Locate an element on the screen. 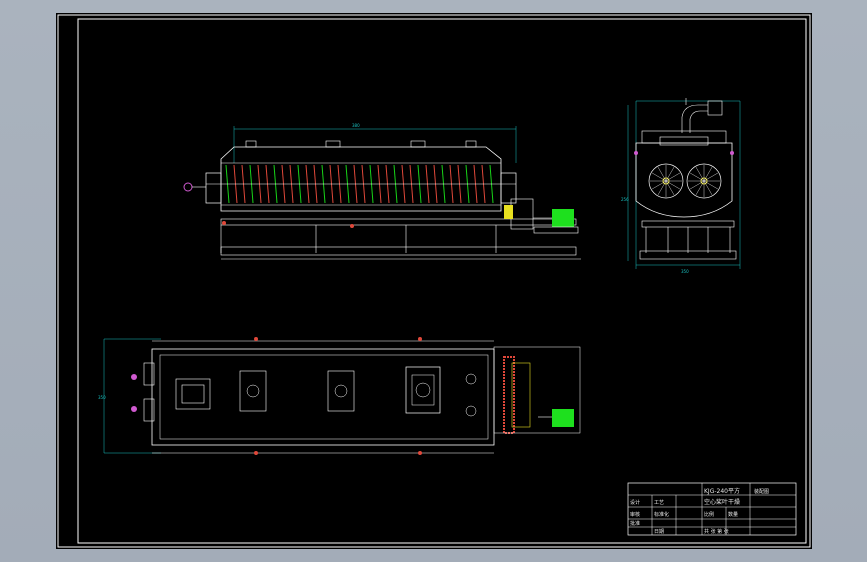 The width and height of the screenshot is (867, 562). drive-motor is located at coordinates (563, 218).